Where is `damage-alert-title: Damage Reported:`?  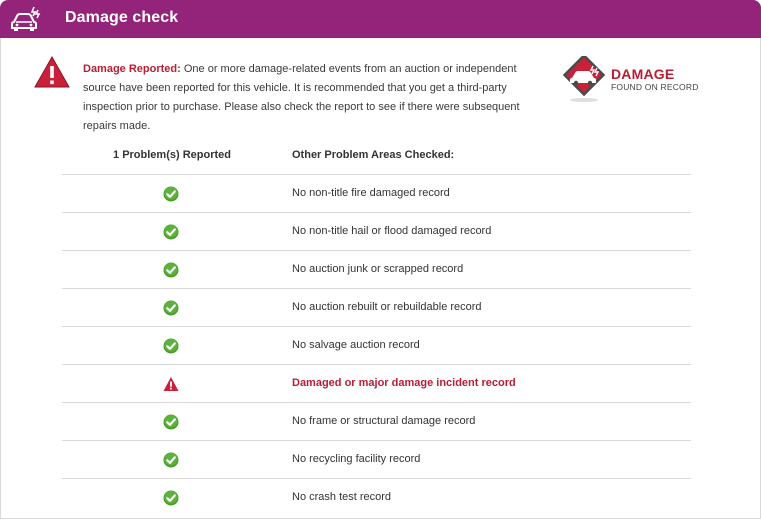 damage-alert-title: Damage Reported: is located at coordinates (132, 69).